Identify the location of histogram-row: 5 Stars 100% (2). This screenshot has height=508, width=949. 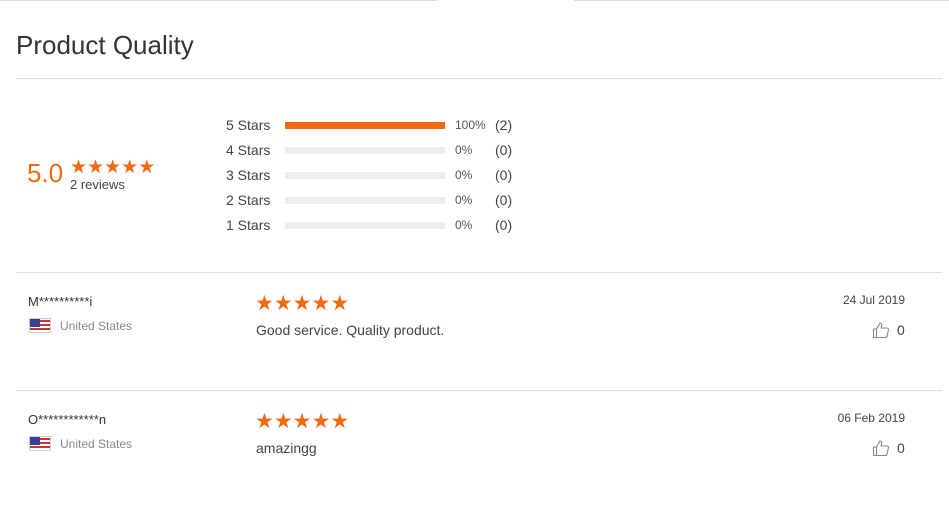
(369, 125).